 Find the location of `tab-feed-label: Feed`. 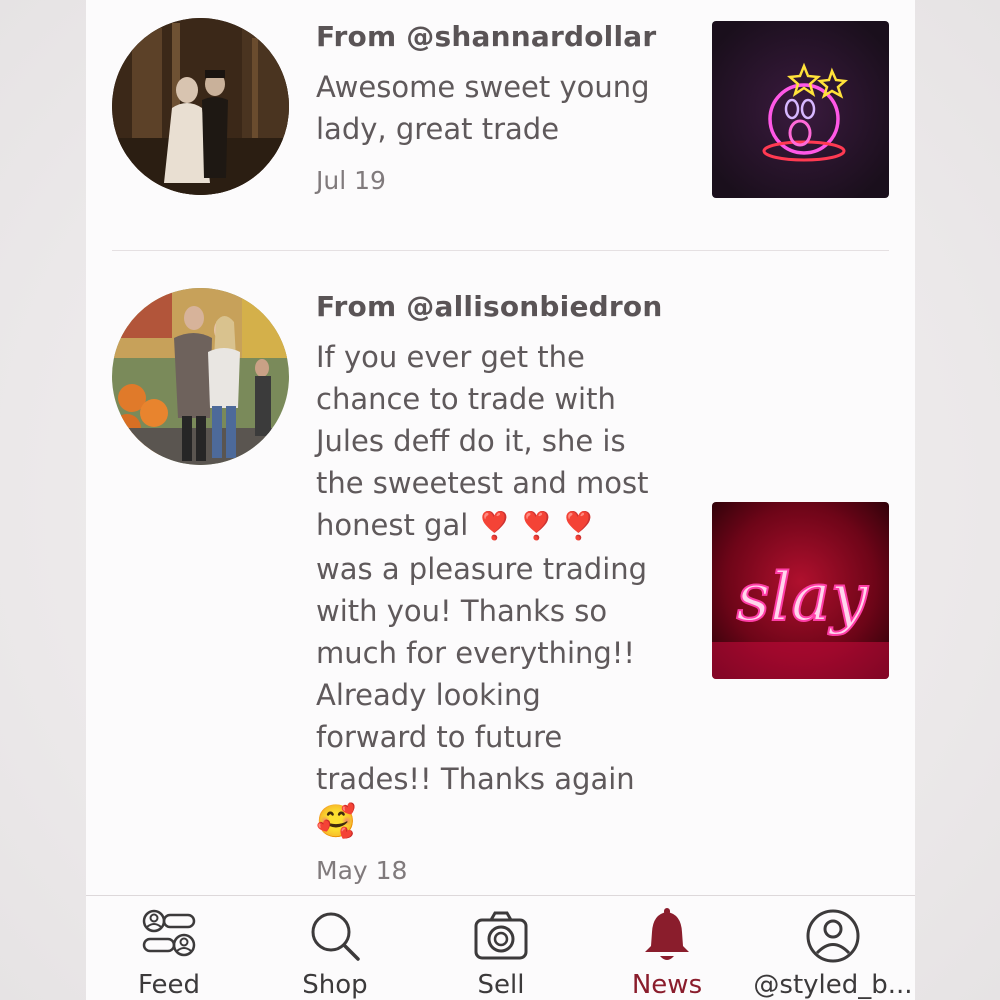

tab-feed-label: Feed is located at coordinates (169, 985).